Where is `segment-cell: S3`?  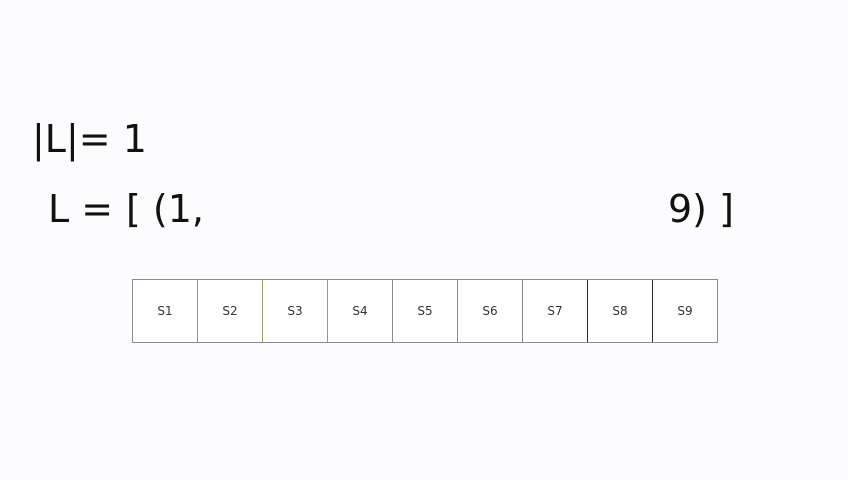
segment-cell: S3 is located at coordinates (295, 311).